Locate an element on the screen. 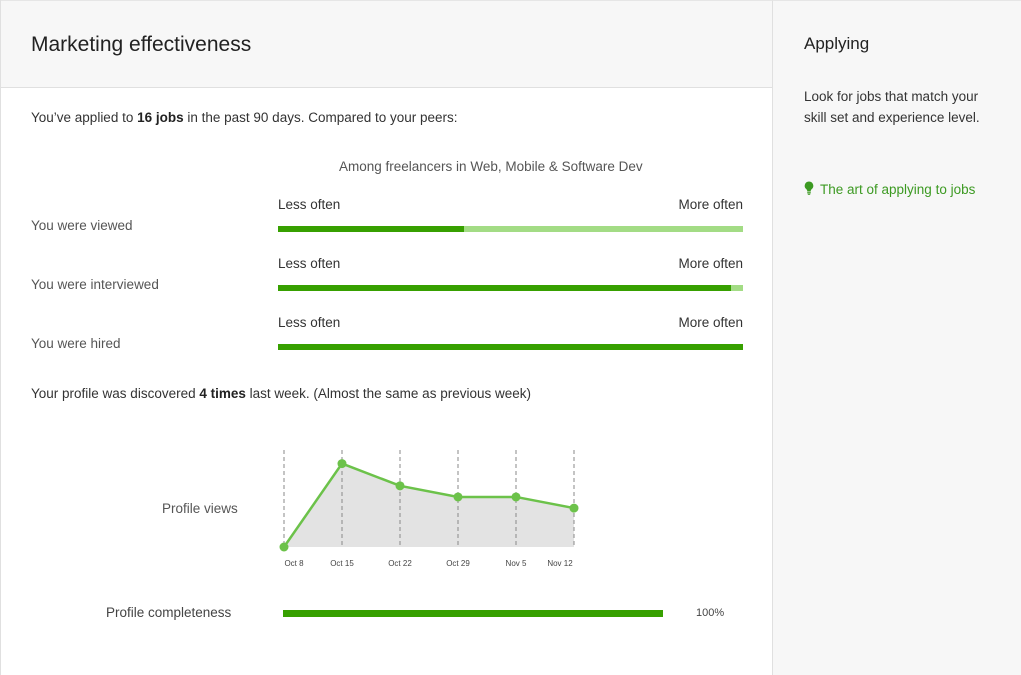 The image size is (1021, 675). jobs-count: 16 jobs is located at coordinates (160, 117).